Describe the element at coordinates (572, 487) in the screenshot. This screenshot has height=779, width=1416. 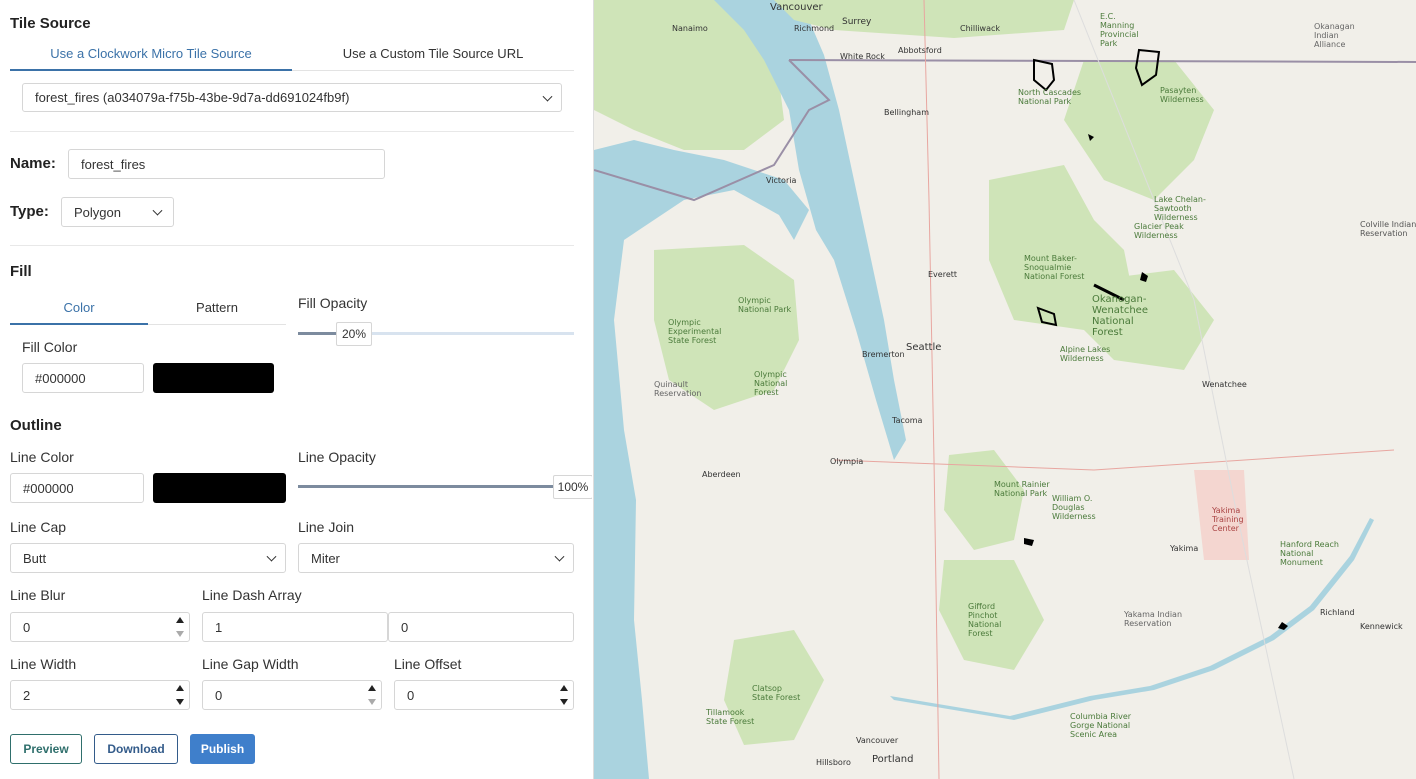
I see `line-opacity-handle: 100%` at that location.